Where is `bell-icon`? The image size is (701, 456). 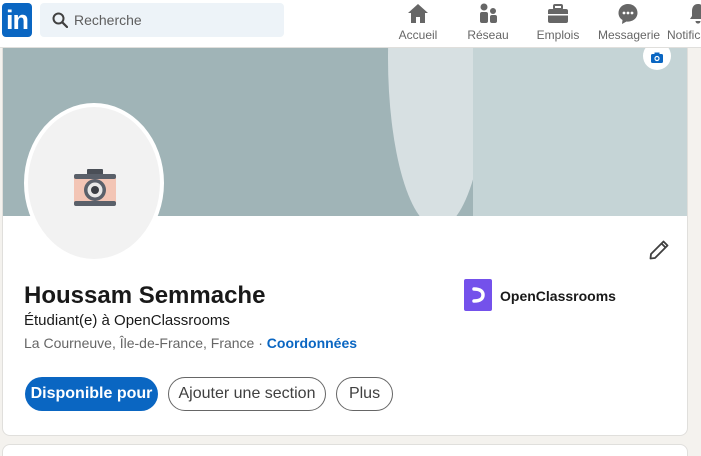 bell-icon is located at coordinates (695, 14).